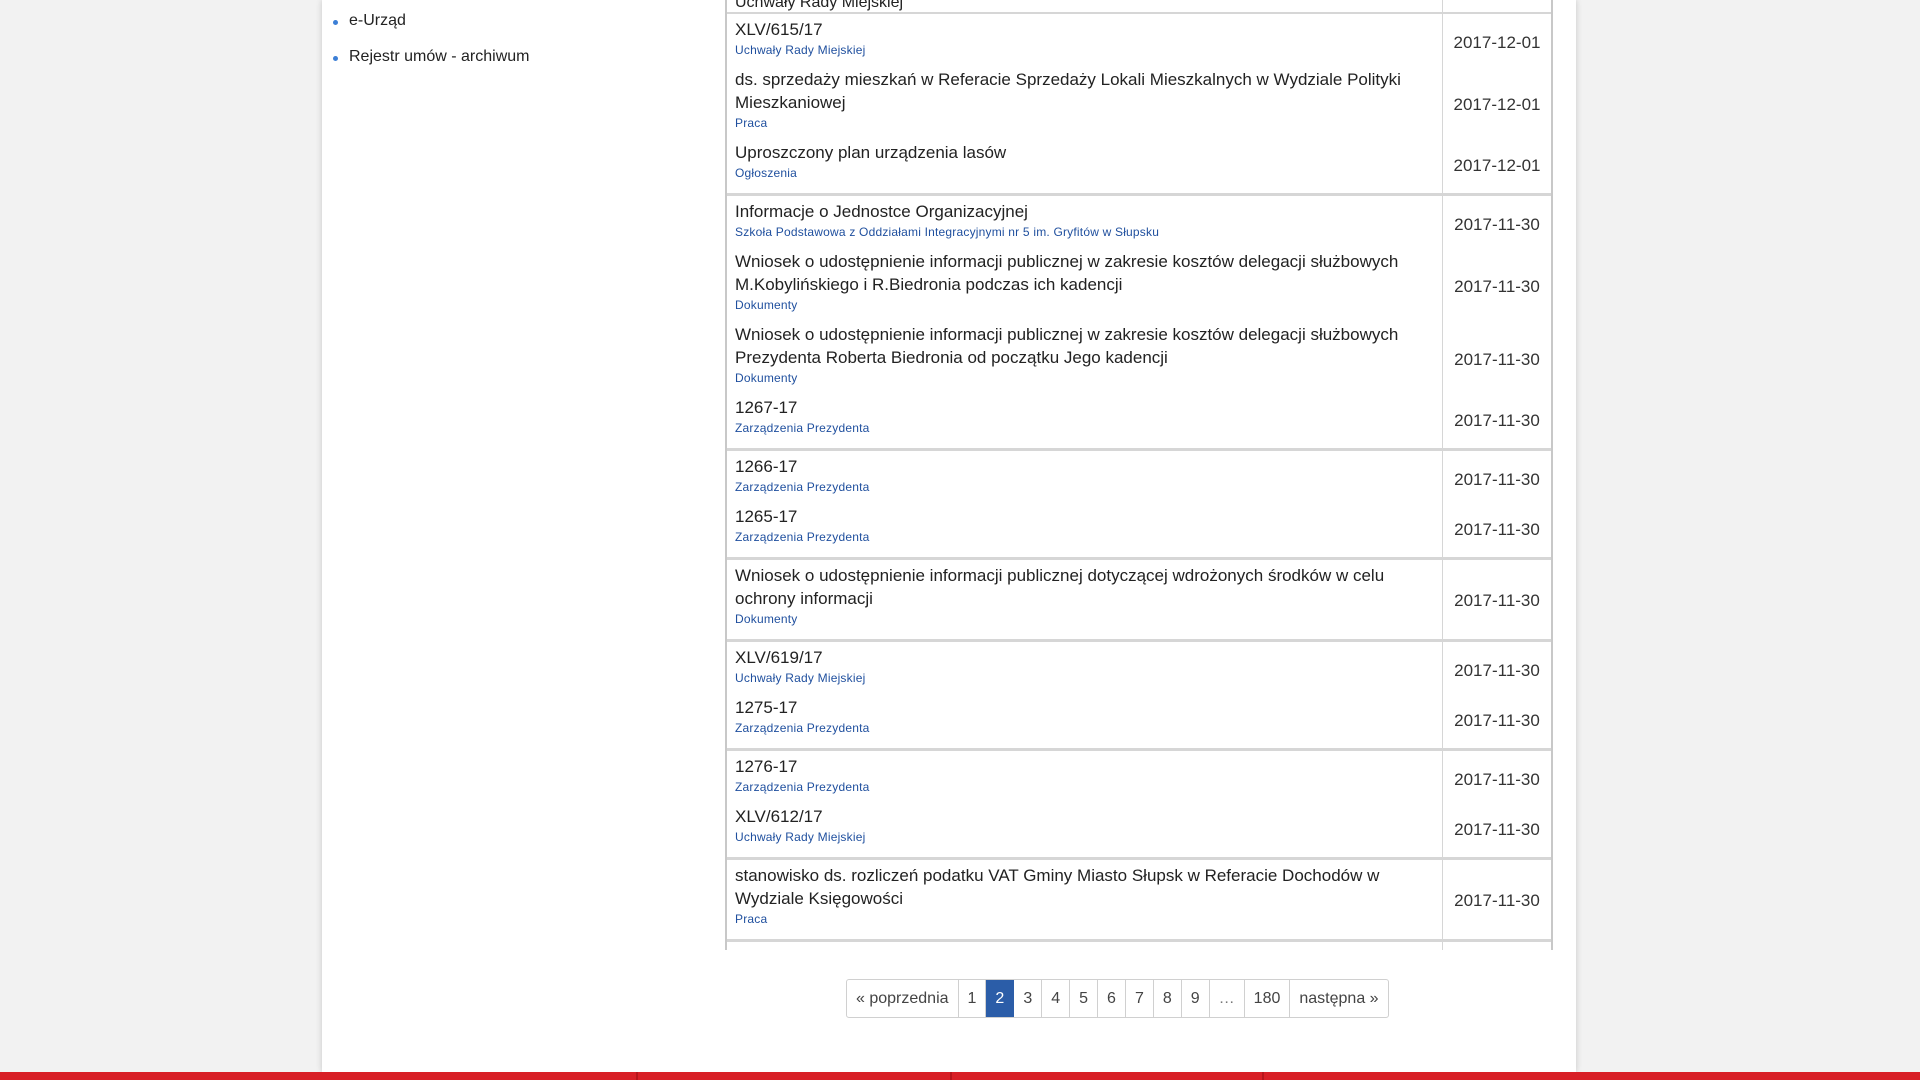  I want to click on sidebar-item-e-urzad: e-Urząd, so click(523, 26).